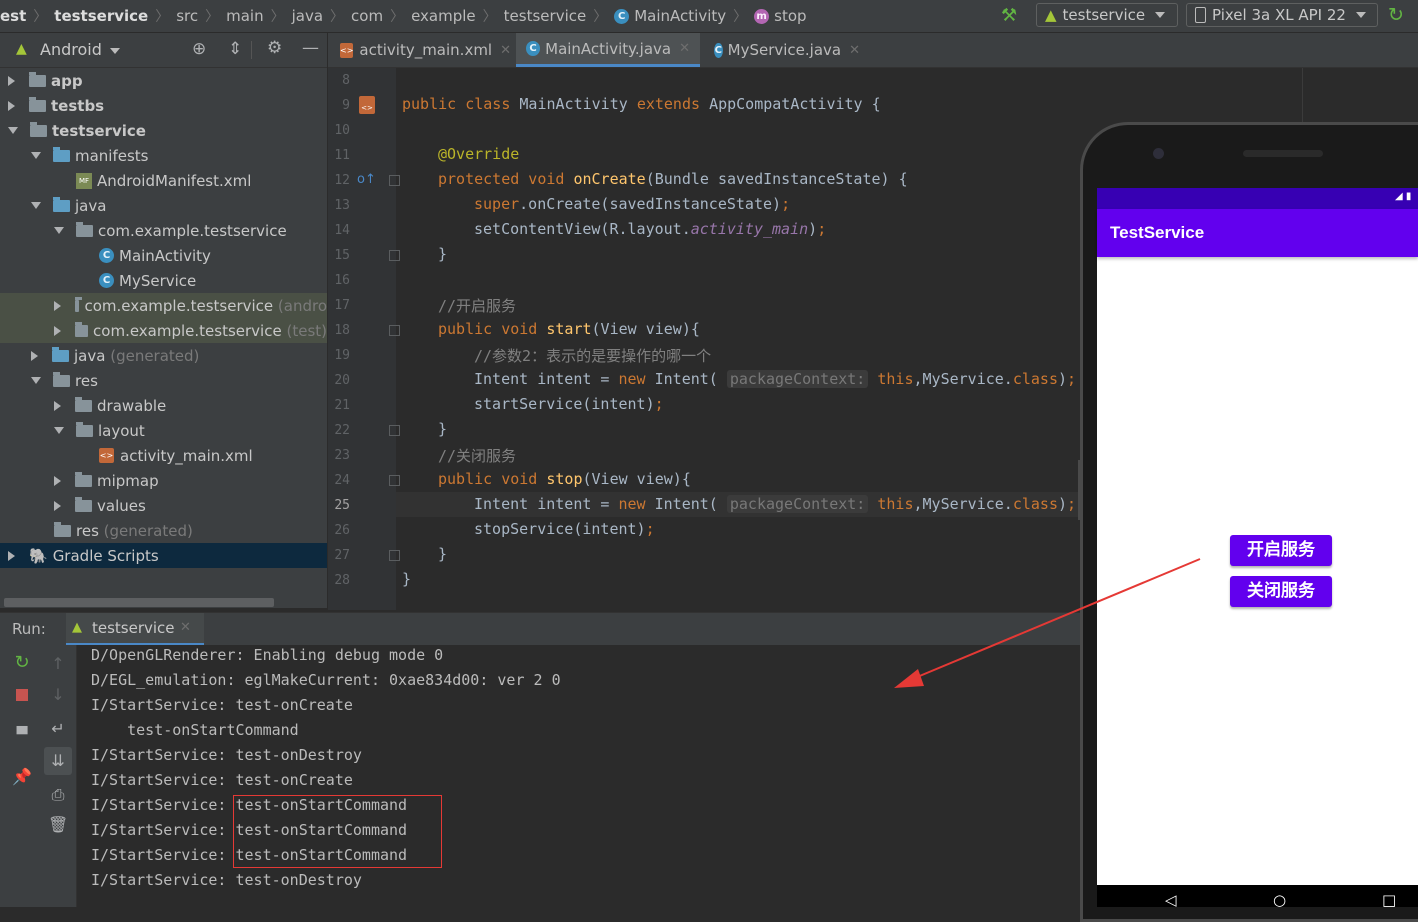  I want to click on tree-item-testservice: testservice, so click(163, 130).